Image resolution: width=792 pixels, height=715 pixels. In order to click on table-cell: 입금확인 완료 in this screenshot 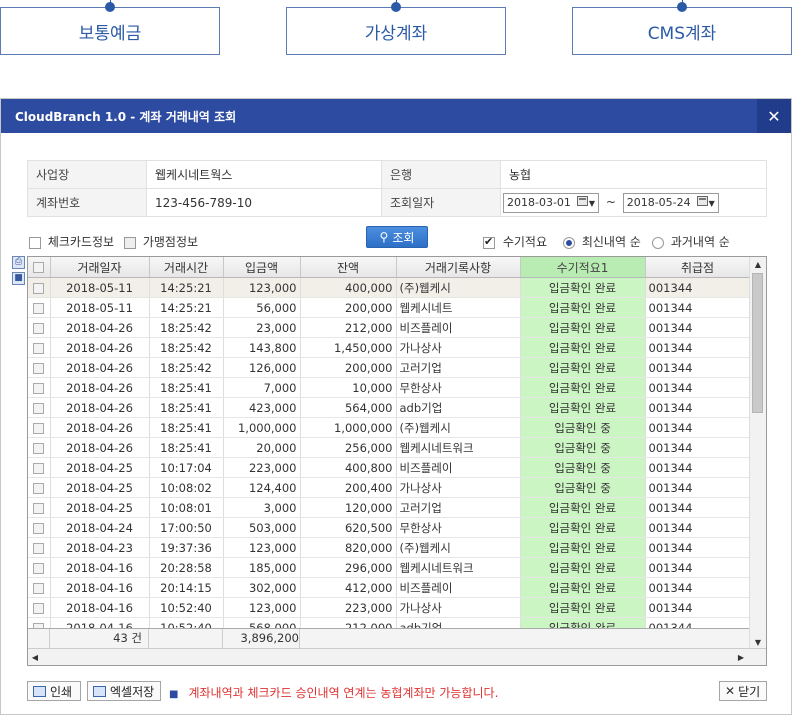, I will do `click(583, 327)`.